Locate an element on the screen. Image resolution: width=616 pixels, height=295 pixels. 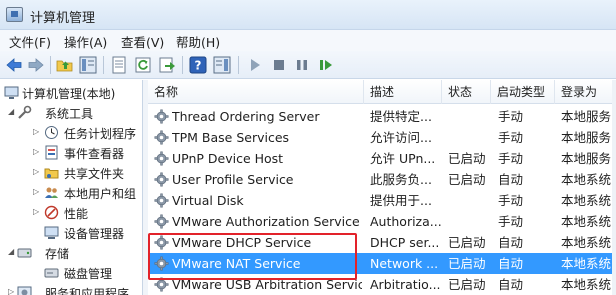
table-row: UPnP Device Host 允许 UPn... 已启动 手动 本地服务 is located at coordinates (382, 158).